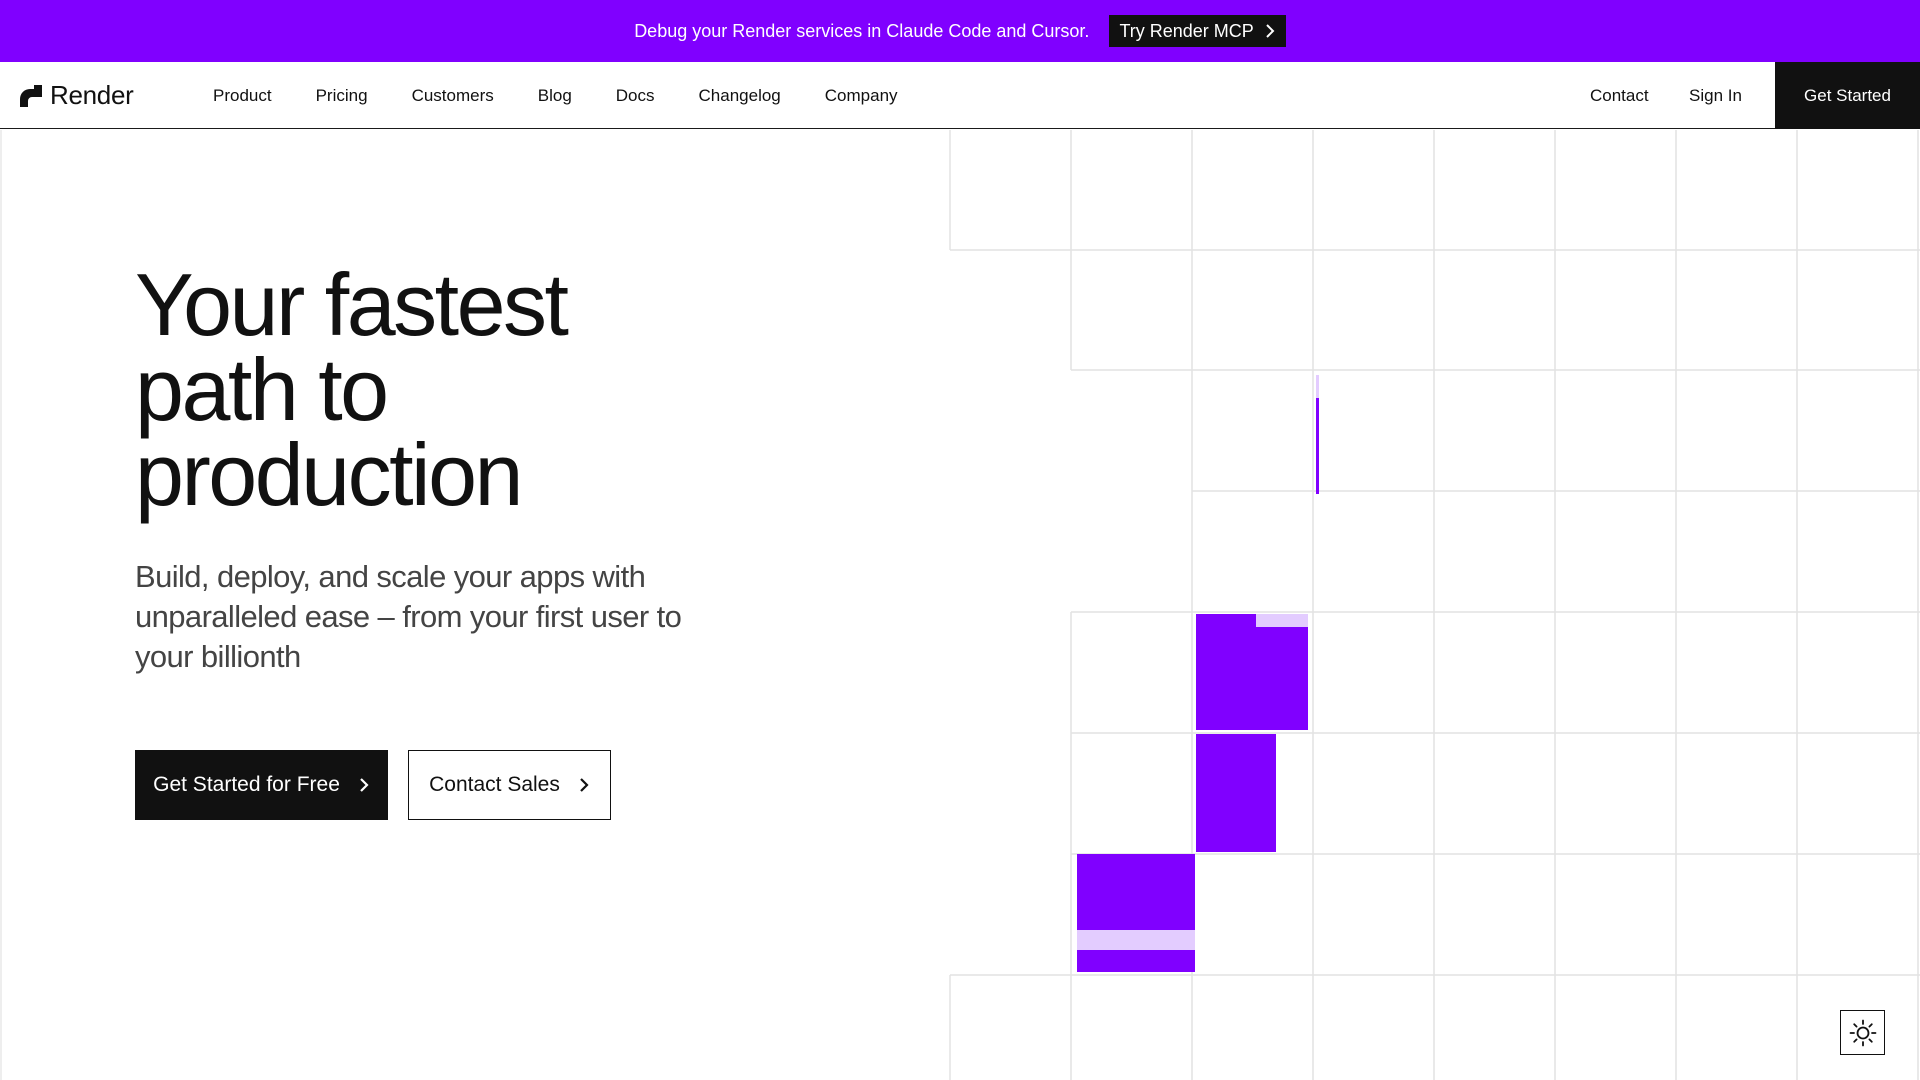 The image size is (1920, 1080). I want to click on hero-title: Your fastest path to production, so click(445, 389).